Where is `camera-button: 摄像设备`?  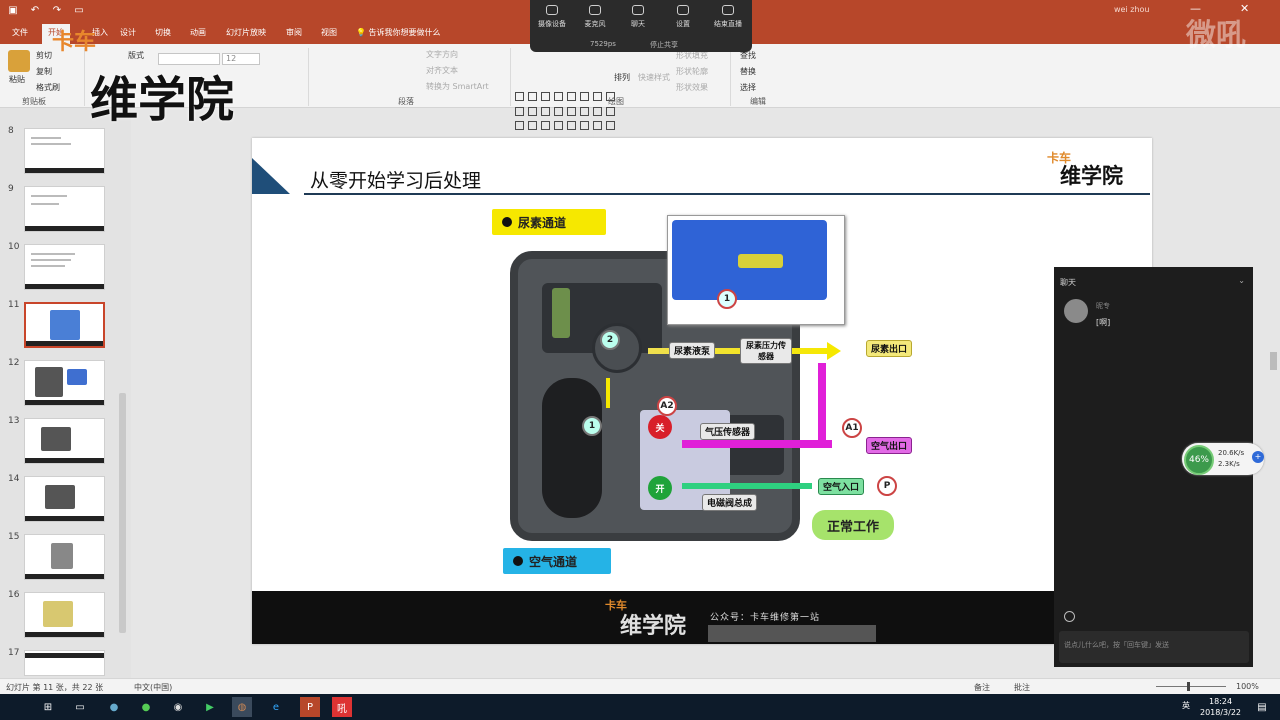
camera-button: 摄像设备 is located at coordinates (552, 17).